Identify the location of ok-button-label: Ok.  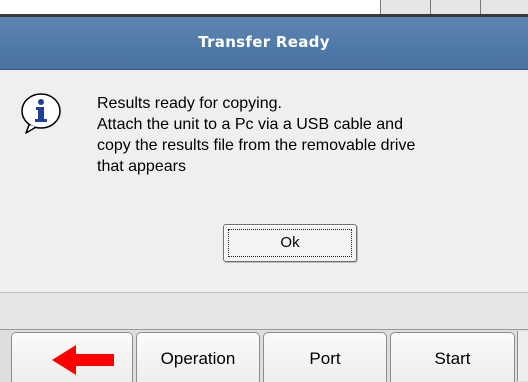
(290, 242).